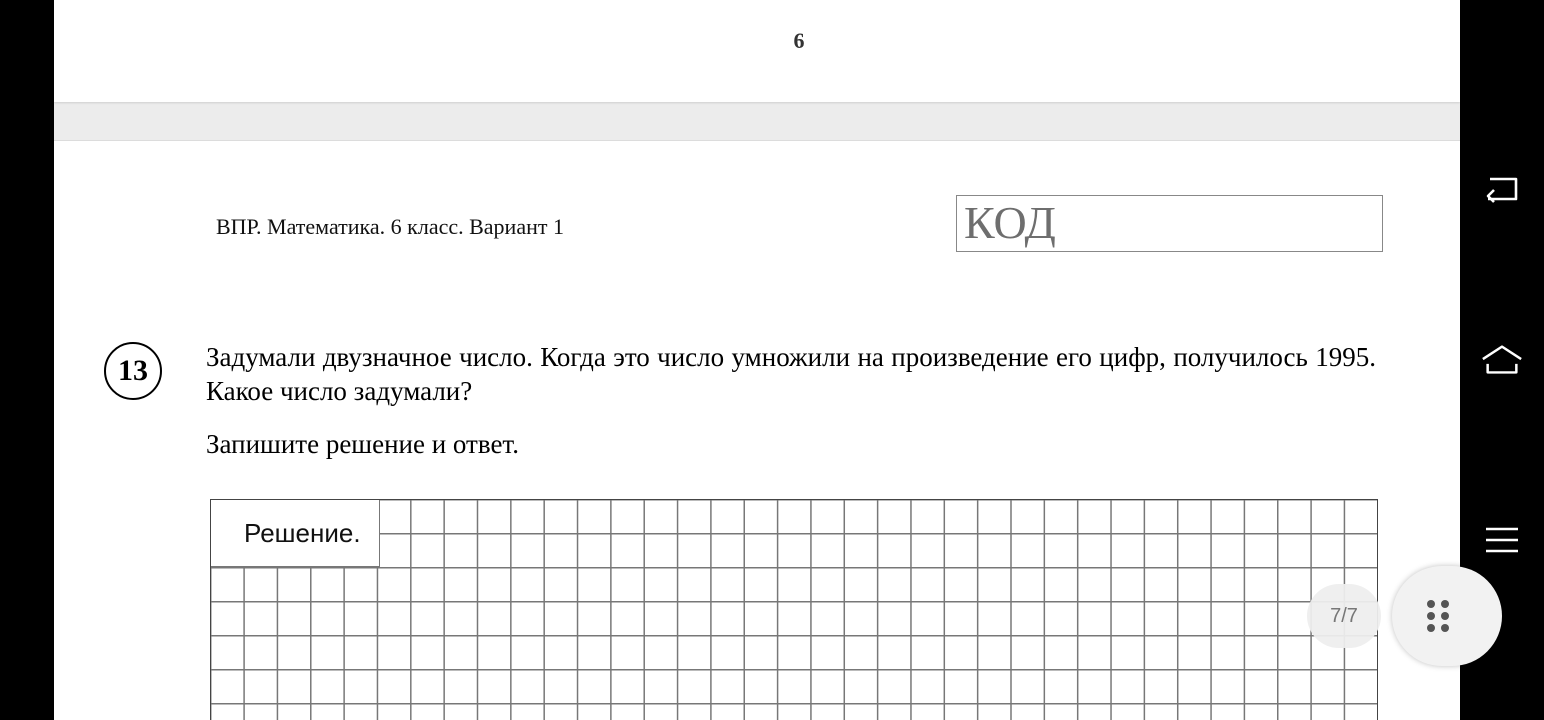 The height and width of the screenshot is (720, 1544). I want to click on floating-action-button, so click(1447, 616).